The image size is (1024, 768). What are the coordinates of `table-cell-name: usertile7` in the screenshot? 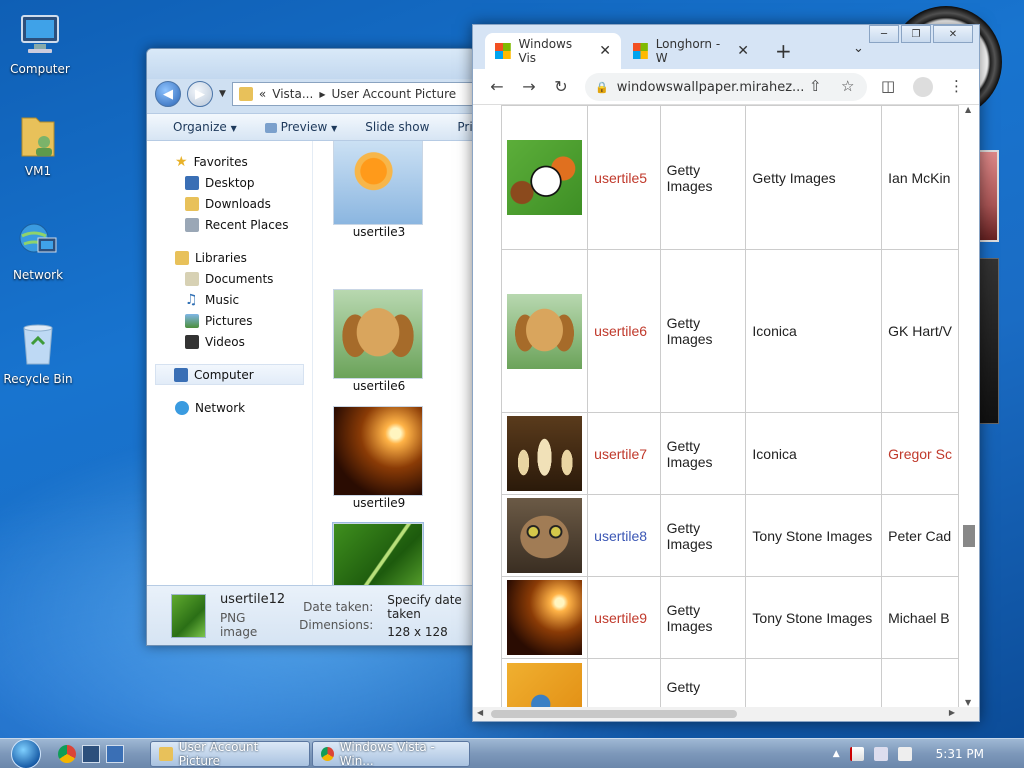 It's located at (624, 453).